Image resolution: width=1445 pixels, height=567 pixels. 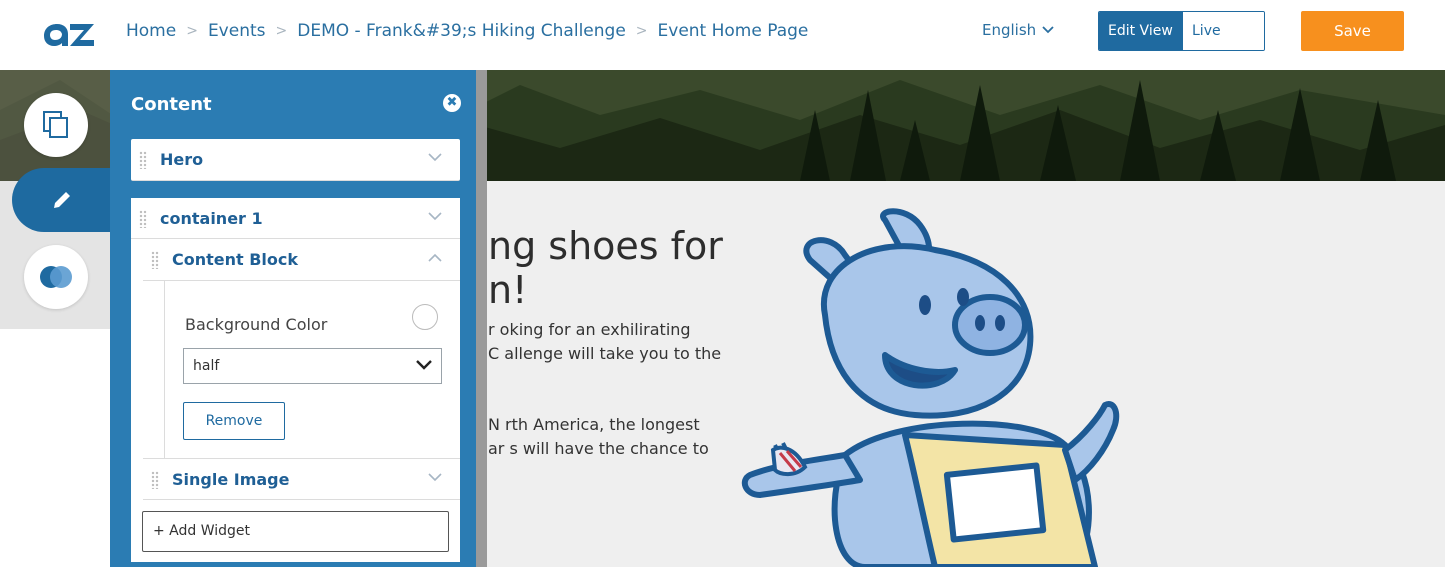 What do you see at coordinates (235, 259) in the screenshot?
I see `widget-label: Content Block` at bounding box center [235, 259].